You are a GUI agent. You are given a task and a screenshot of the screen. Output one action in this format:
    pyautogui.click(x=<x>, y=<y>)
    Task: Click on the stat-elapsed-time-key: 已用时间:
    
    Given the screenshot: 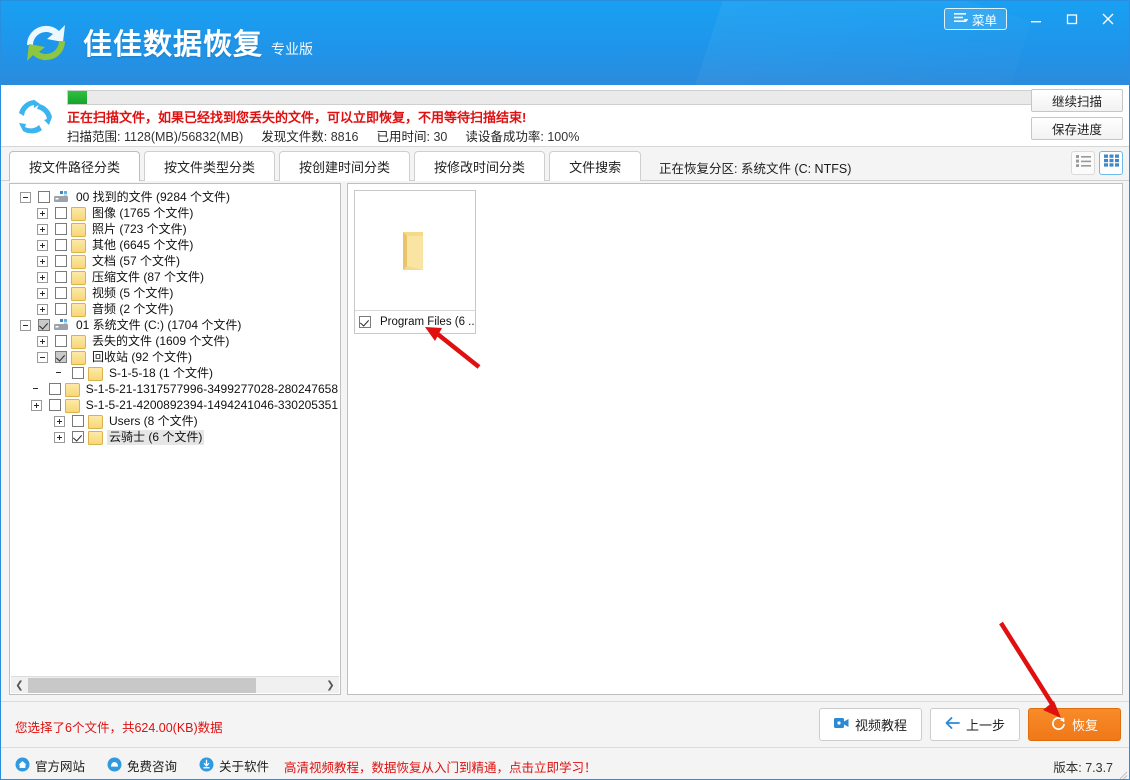 What is the action you would take?
    pyautogui.click(x=403, y=137)
    